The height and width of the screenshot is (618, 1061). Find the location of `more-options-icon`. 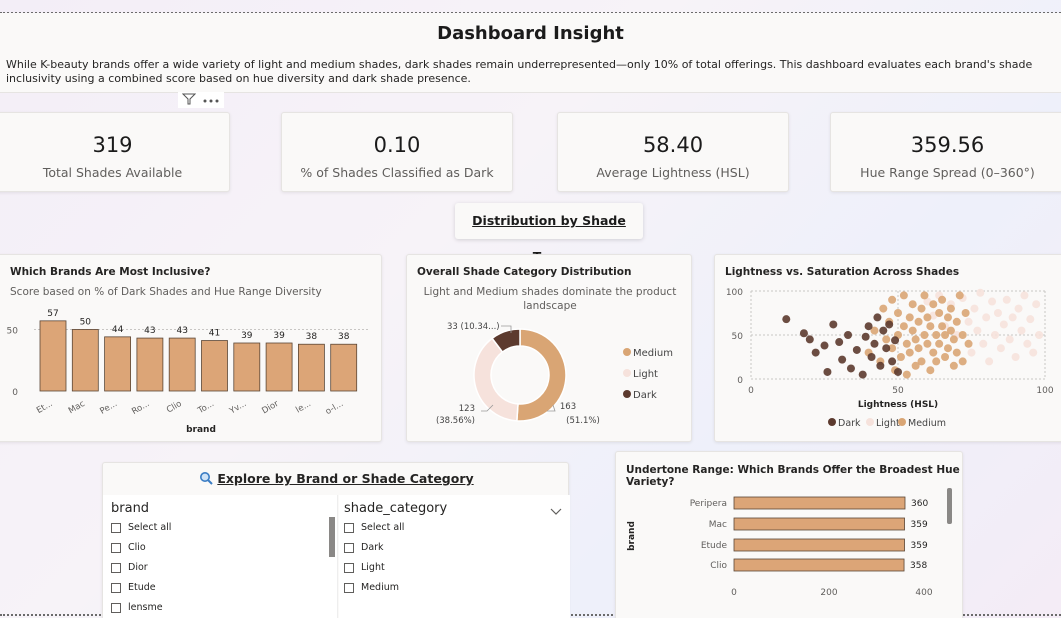

more-options-icon is located at coordinates (211, 100).